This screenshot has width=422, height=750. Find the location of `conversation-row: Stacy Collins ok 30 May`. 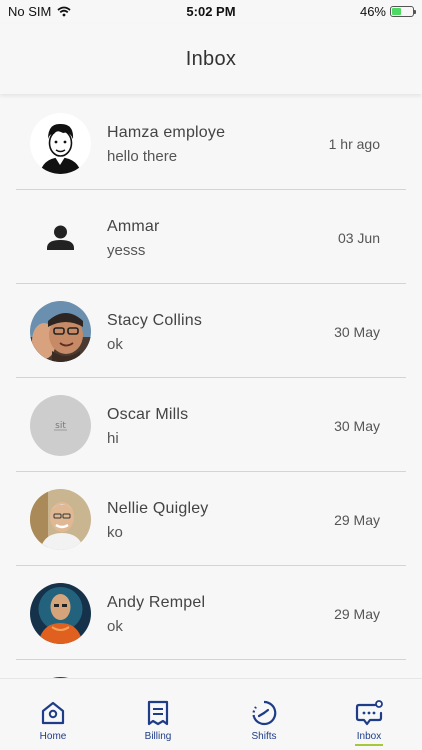

conversation-row: Stacy Collins ok 30 May is located at coordinates (211, 331).